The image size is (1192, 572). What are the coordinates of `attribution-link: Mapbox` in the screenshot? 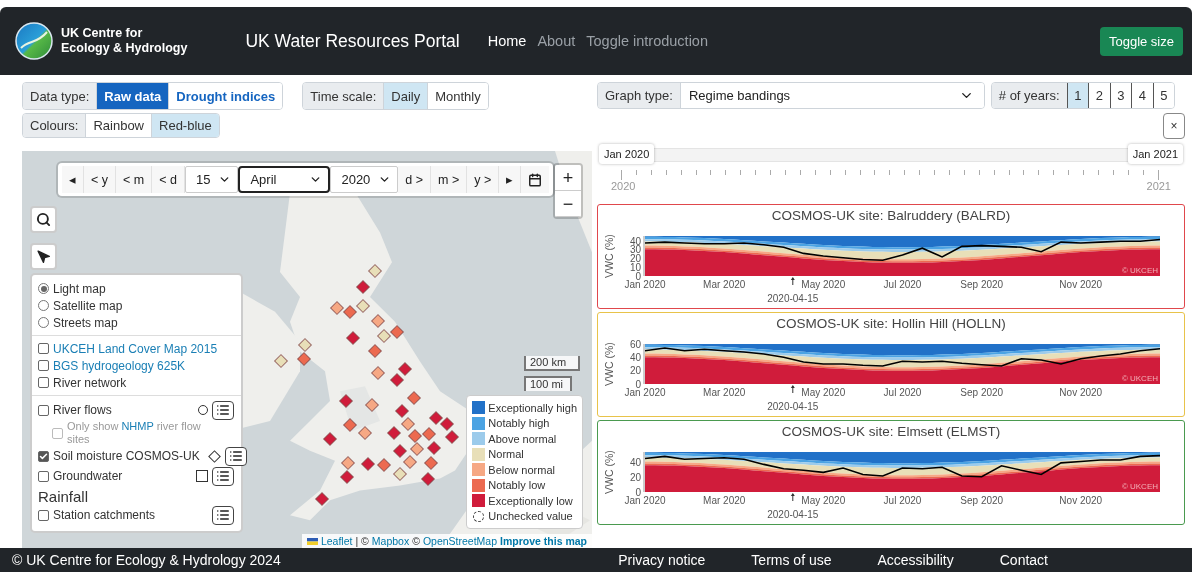 It's located at (390, 541).